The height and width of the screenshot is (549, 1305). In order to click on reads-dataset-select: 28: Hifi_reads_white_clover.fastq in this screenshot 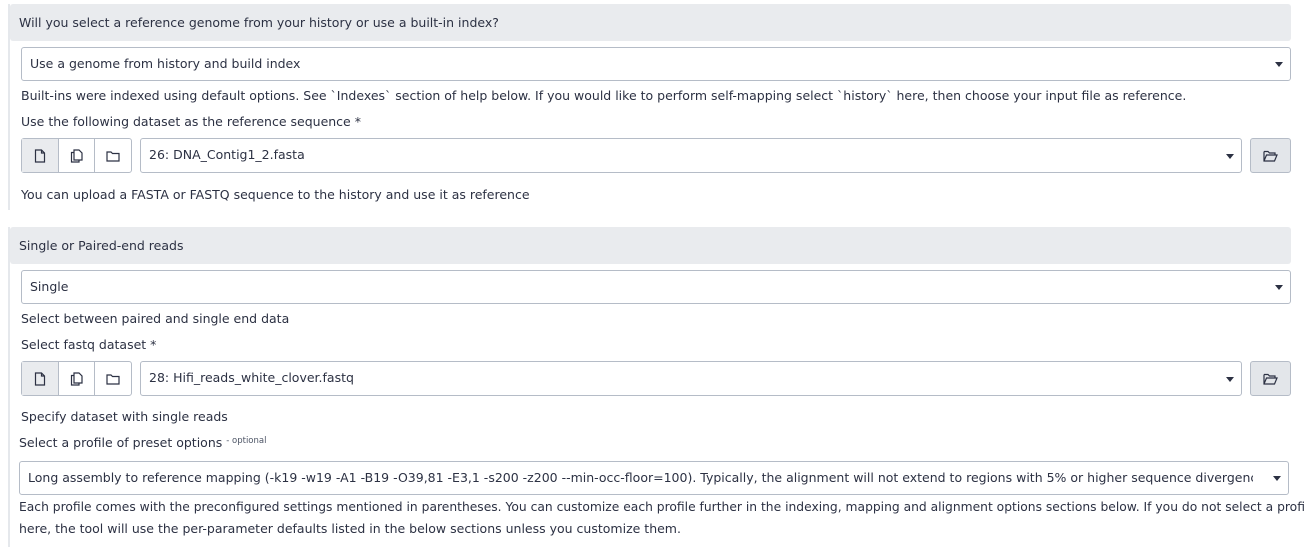, I will do `click(691, 378)`.